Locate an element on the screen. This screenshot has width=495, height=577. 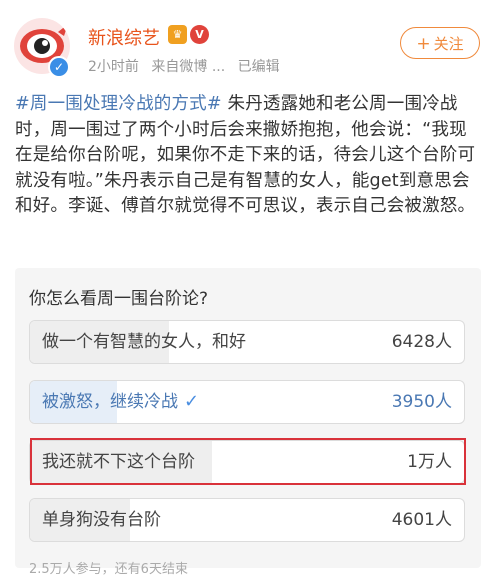
post-meta: 2小时前 来自微博 ... 已编辑 is located at coordinates (188, 66).